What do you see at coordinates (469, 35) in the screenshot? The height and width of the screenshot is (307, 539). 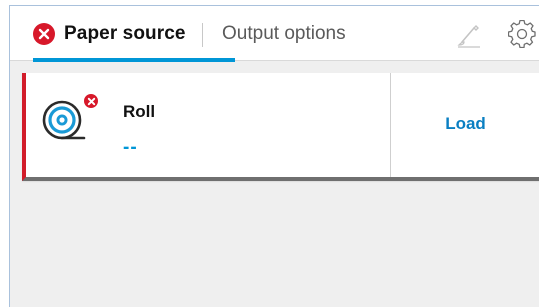 I see `brush-icon` at bounding box center [469, 35].